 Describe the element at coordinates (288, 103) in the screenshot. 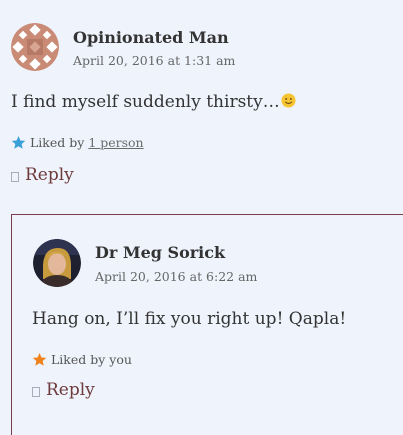

I see `smile-emoji-icon` at that location.